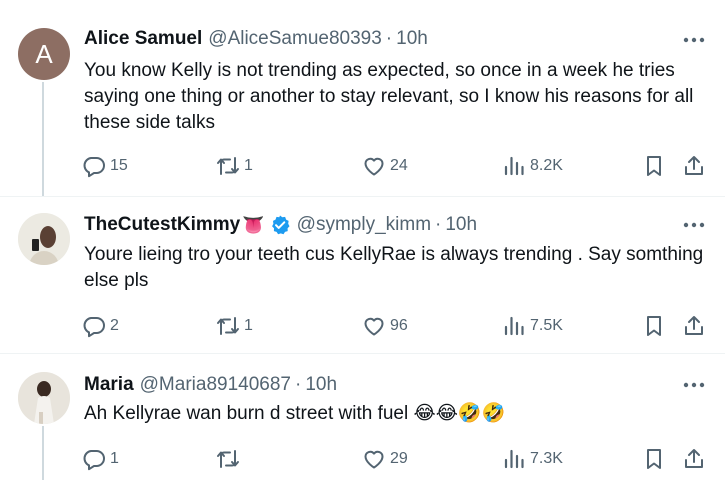 The width and height of the screenshot is (725, 480). What do you see at coordinates (374, 385) in the screenshot?
I see `tweet-header: Maria @Maria89140687 · 10h` at bounding box center [374, 385].